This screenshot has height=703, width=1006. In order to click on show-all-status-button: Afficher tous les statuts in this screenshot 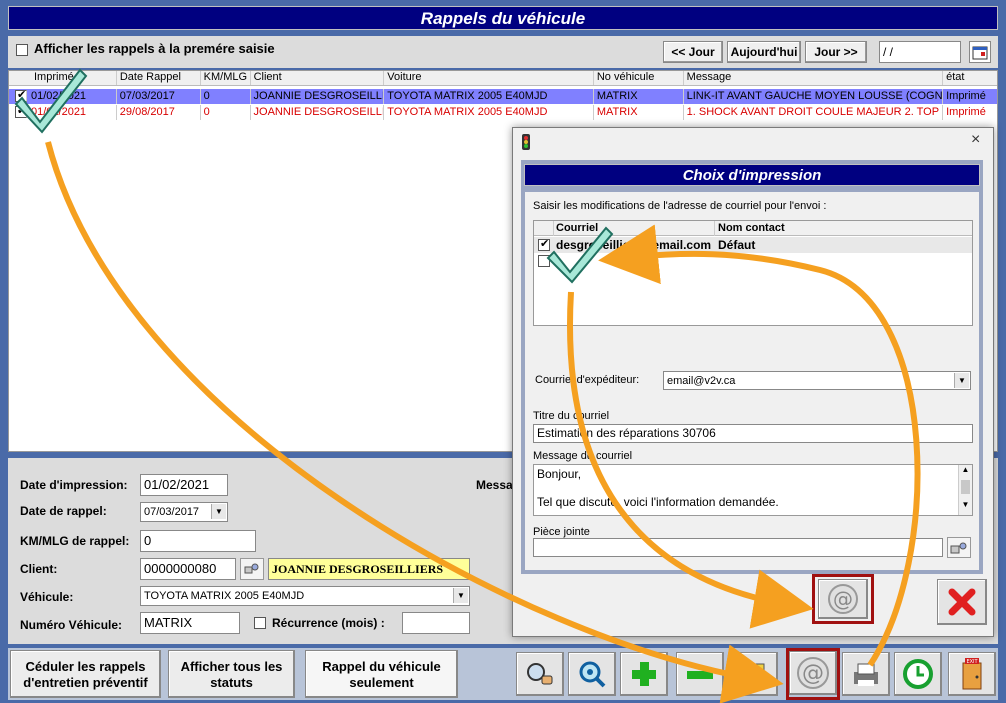, I will do `click(231, 674)`.